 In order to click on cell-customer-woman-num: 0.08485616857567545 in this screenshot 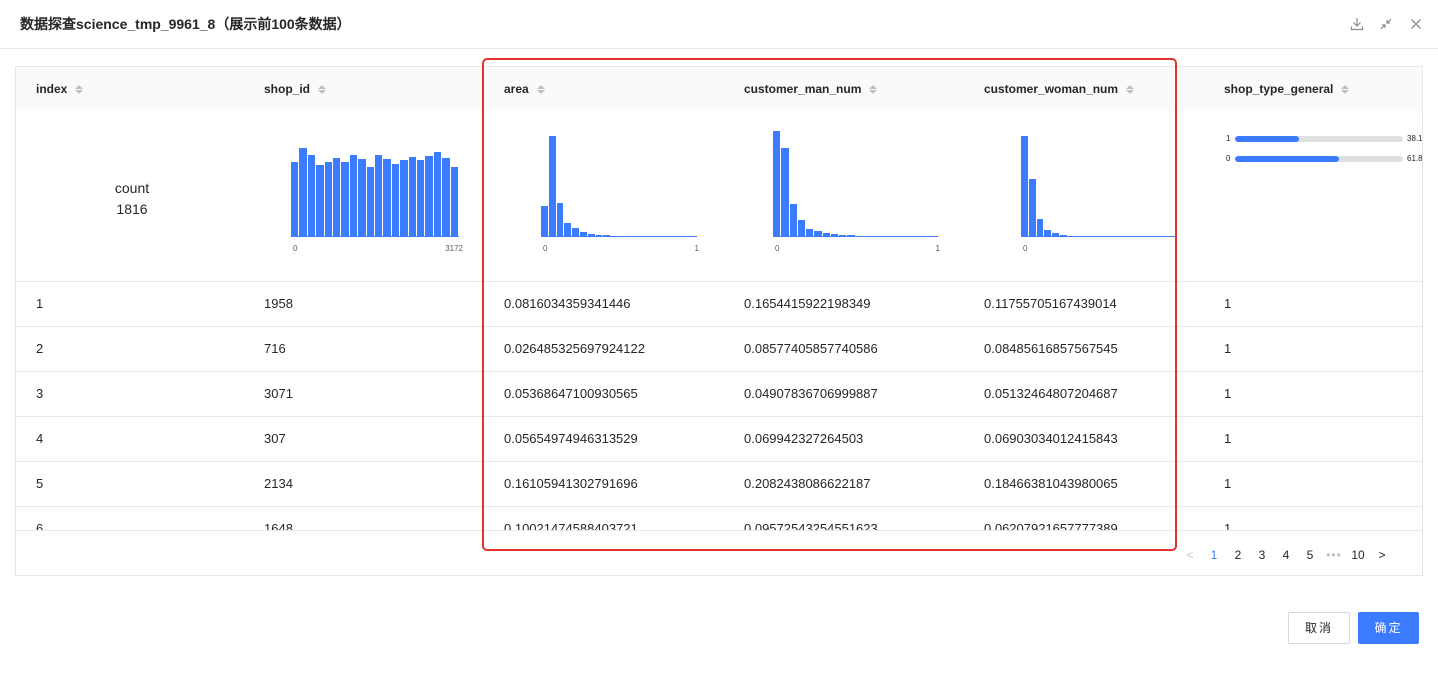, I will do `click(1051, 348)`.